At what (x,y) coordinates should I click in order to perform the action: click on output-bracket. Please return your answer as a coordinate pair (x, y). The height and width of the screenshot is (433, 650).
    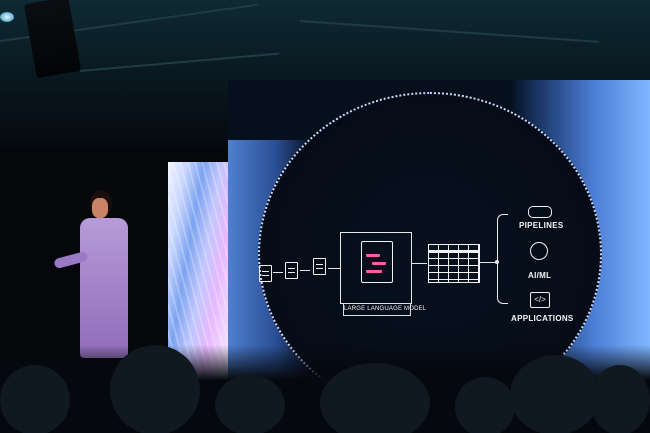
    Looking at the image, I should click on (502, 259).